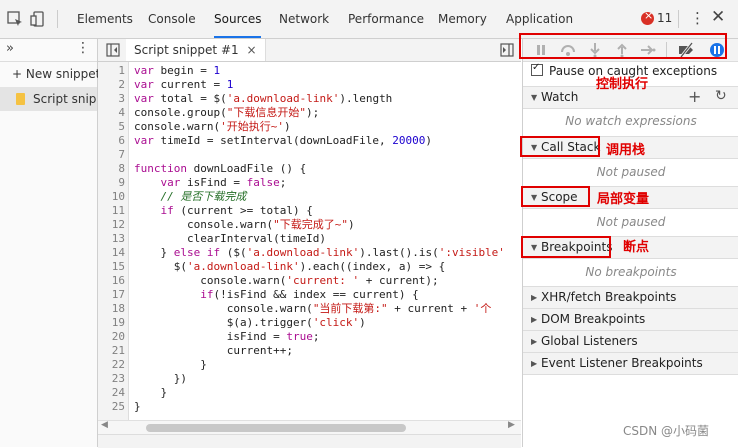 The image size is (738, 448). What do you see at coordinates (263, 99) in the screenshot?
I see `code-line: var total = $('a.download-link').length` at bounding box center [263, 99].